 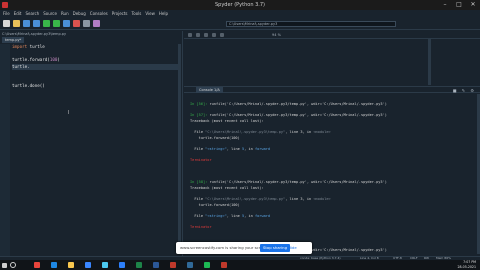 What do you see at coordinates (37, 265) in the screenshot?
I see `chrome-icon` at bounding box center [37, 265].